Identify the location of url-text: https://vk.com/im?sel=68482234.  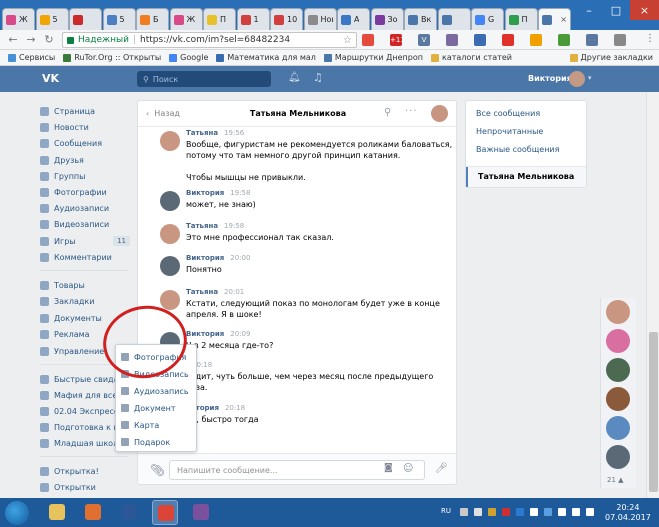
(215, 40).